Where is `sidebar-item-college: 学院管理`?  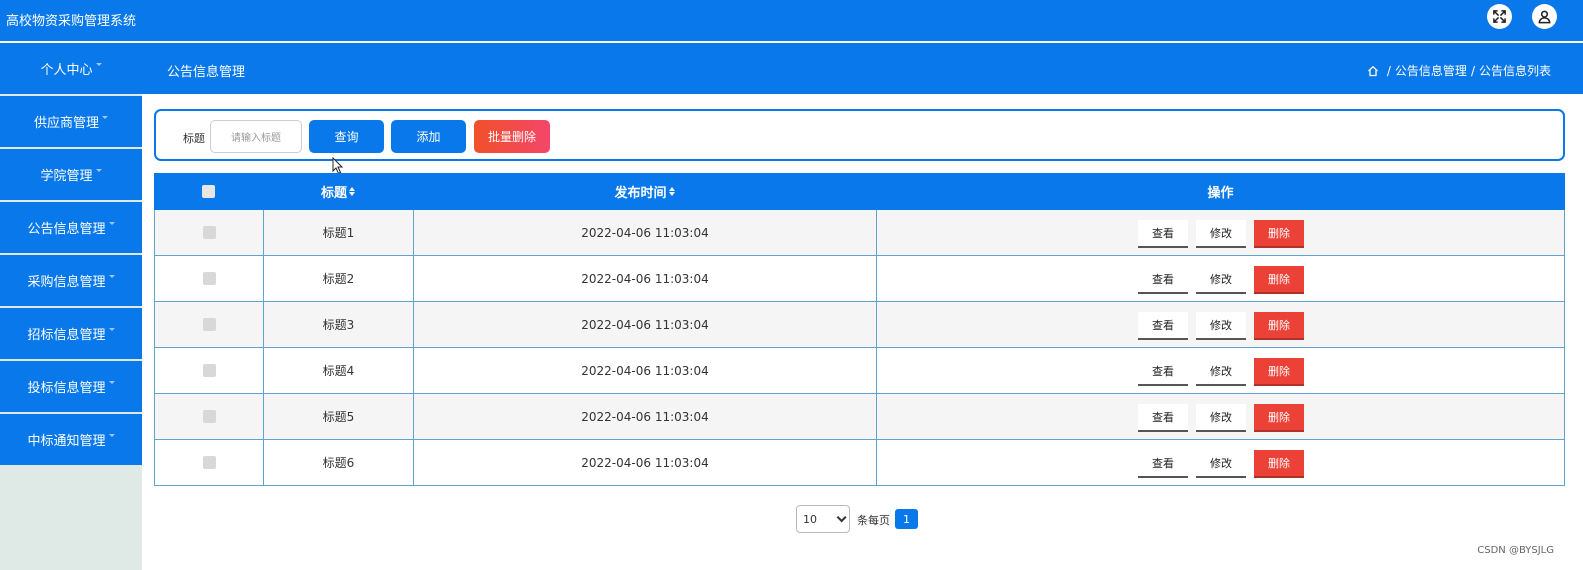
sidebar-item-college: 学院管理 is located at coordinates (71, 174).